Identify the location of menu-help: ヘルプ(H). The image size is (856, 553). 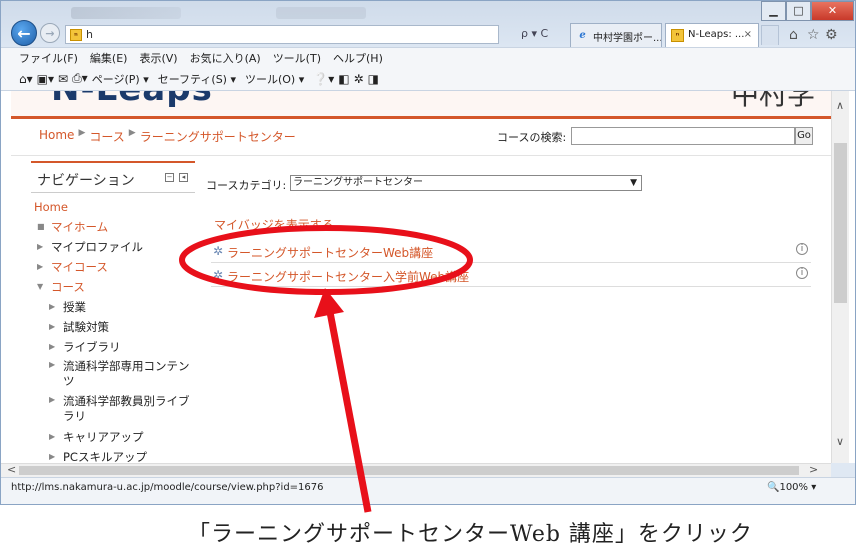
(358, 58).